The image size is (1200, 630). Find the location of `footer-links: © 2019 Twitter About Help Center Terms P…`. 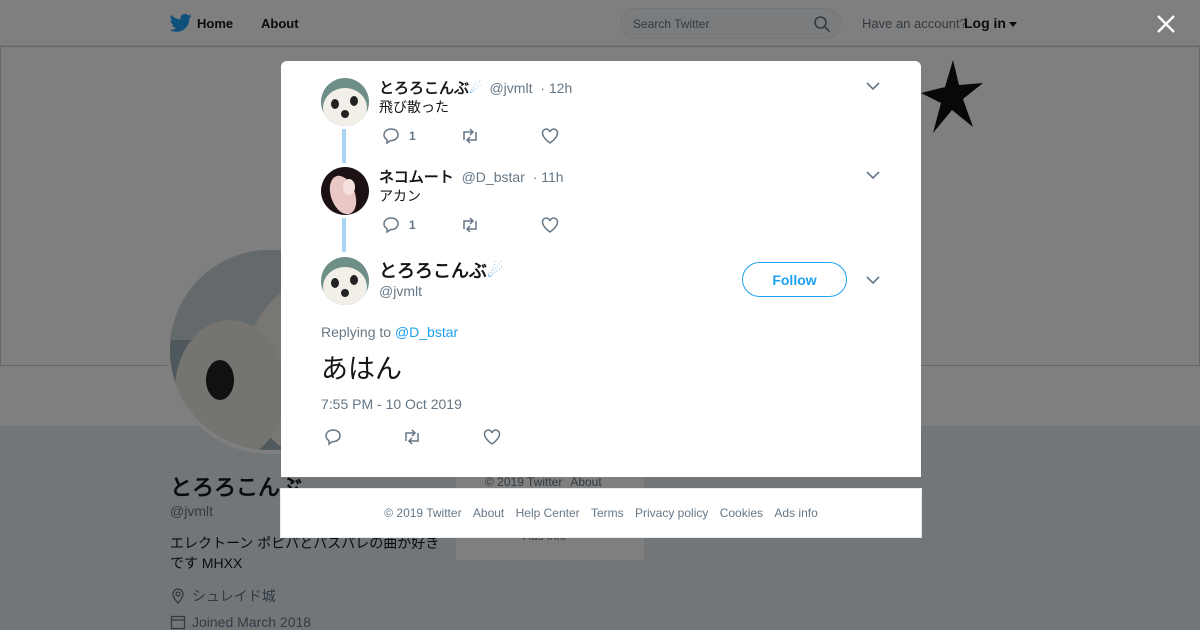

footer-links: © 2019 Twitter About Help Center Terms P… is located at coordinates (601, 513).